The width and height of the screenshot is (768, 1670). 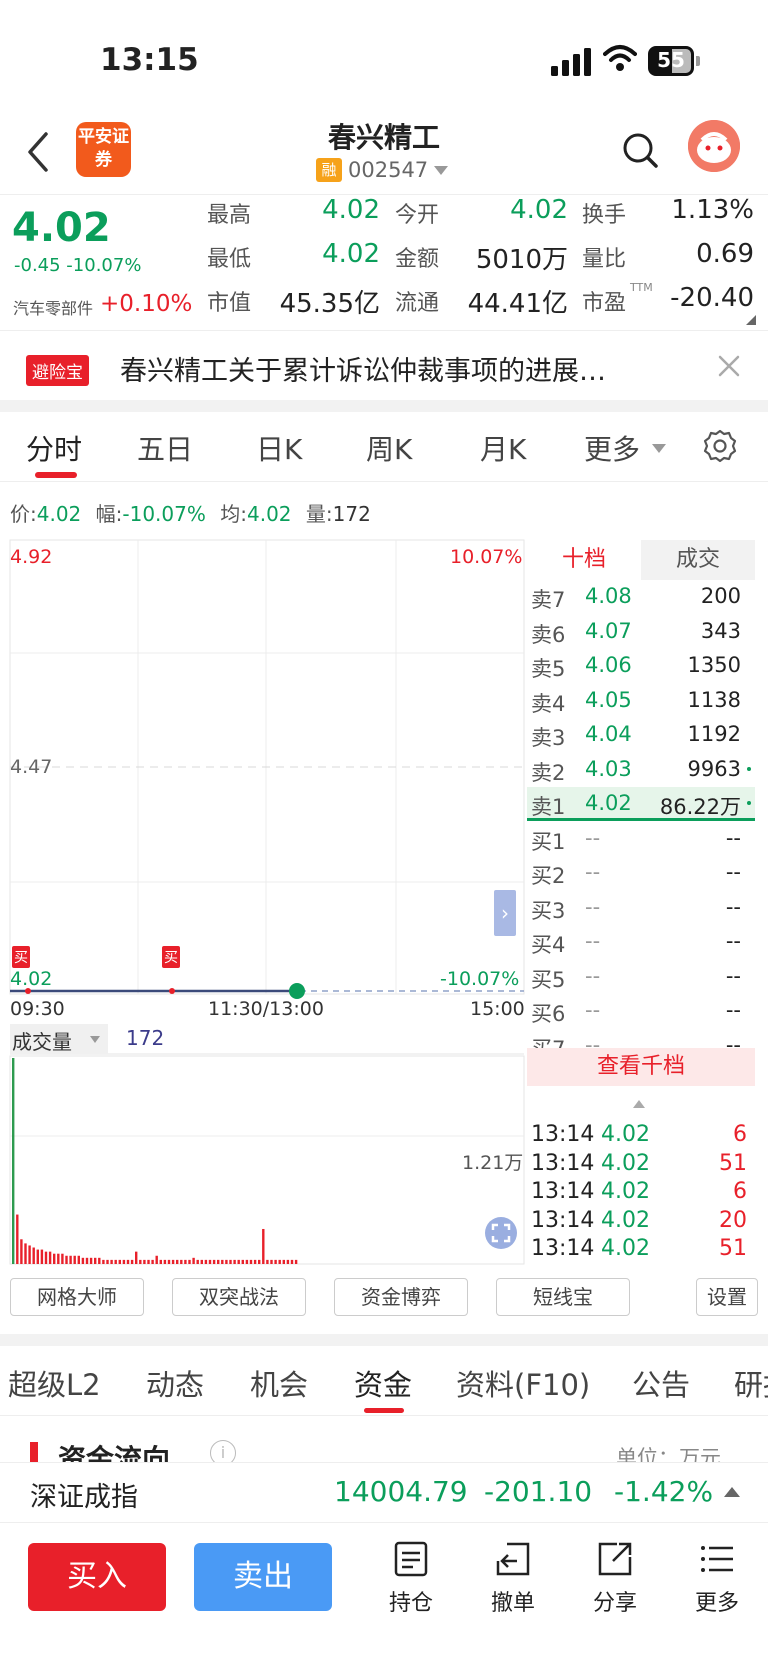 I want to click on double-breakout-button: 双突战法, so click(x=239, y=1297).